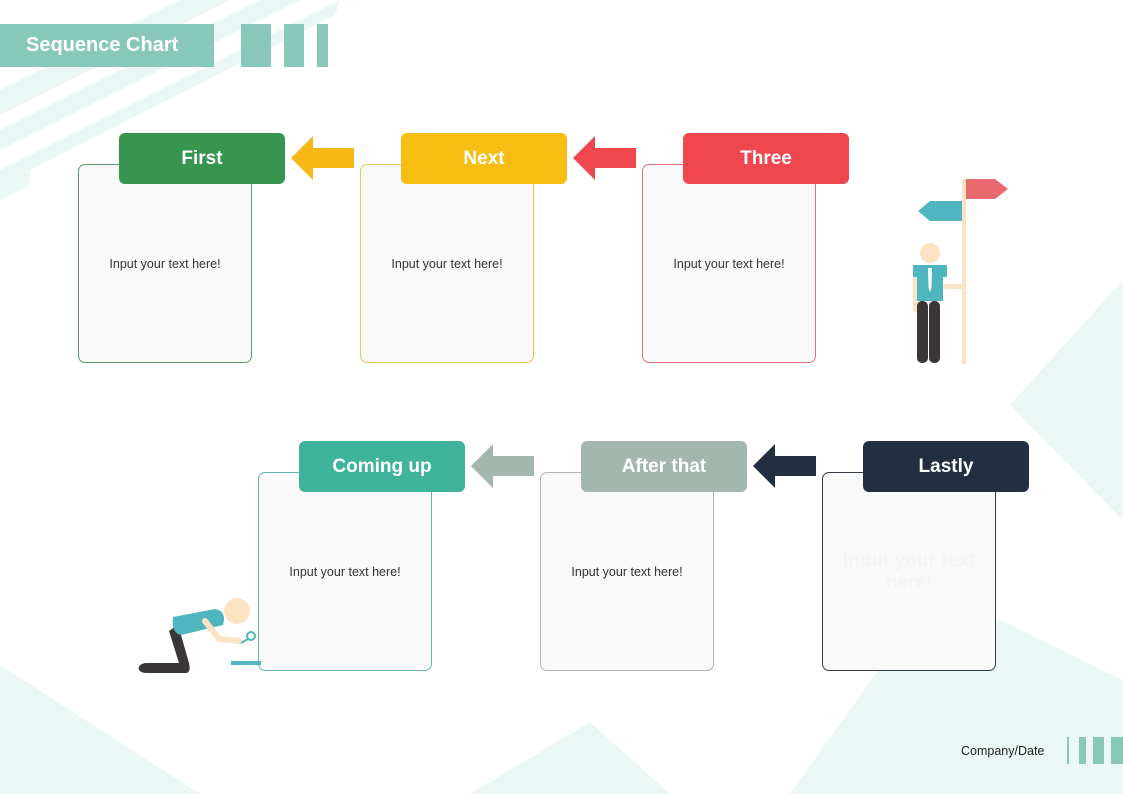 Image resolution: width=1123 pixels, height=794 pixels. Describe the element at coordinates (964, 271) in the screenshot. I see `signpost-pole` at that location.